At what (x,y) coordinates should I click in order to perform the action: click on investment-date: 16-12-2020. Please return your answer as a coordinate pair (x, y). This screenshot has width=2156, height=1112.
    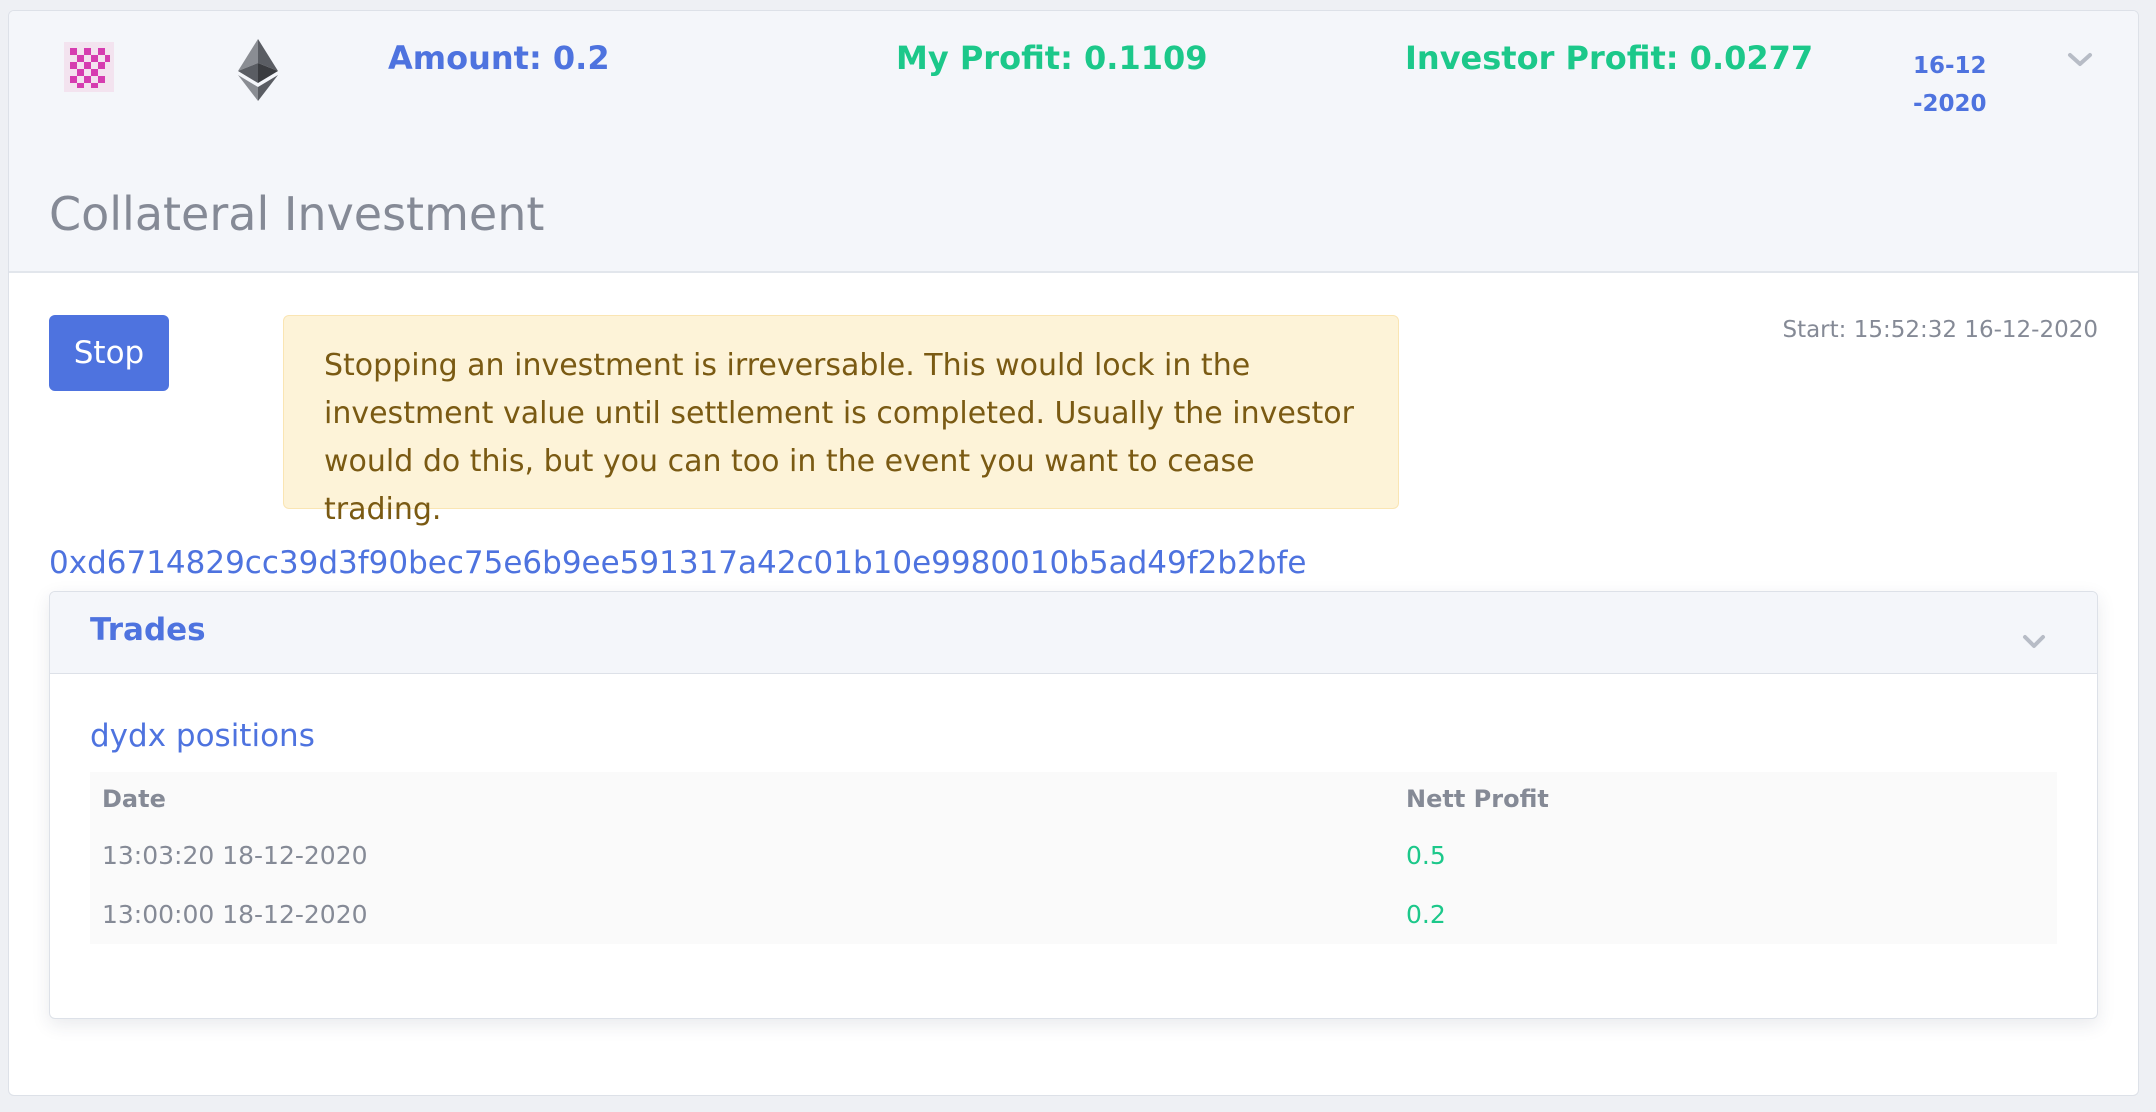
    Looking at the image, I should click on (1950, 85).